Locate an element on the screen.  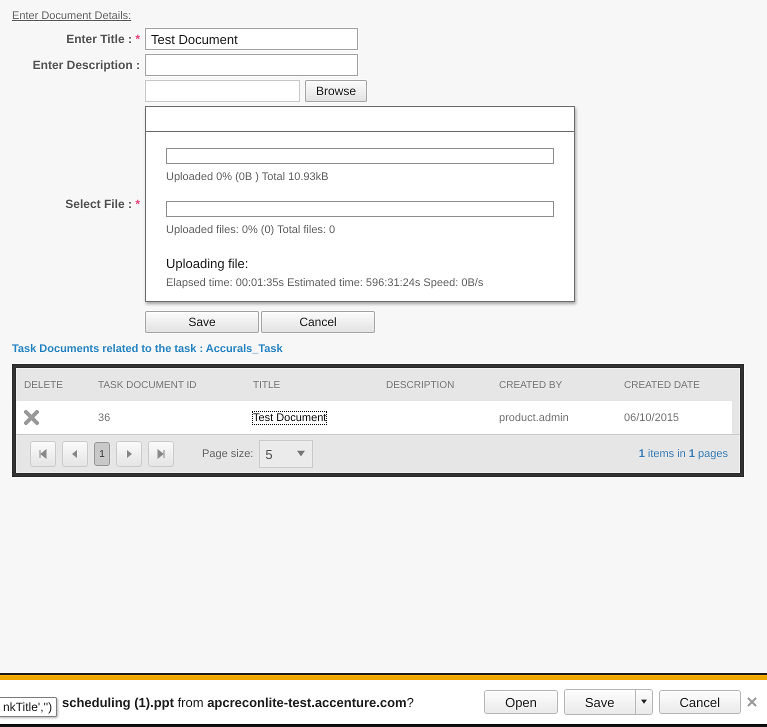
table-cell: product.admin is located at coordinates (553, 417).